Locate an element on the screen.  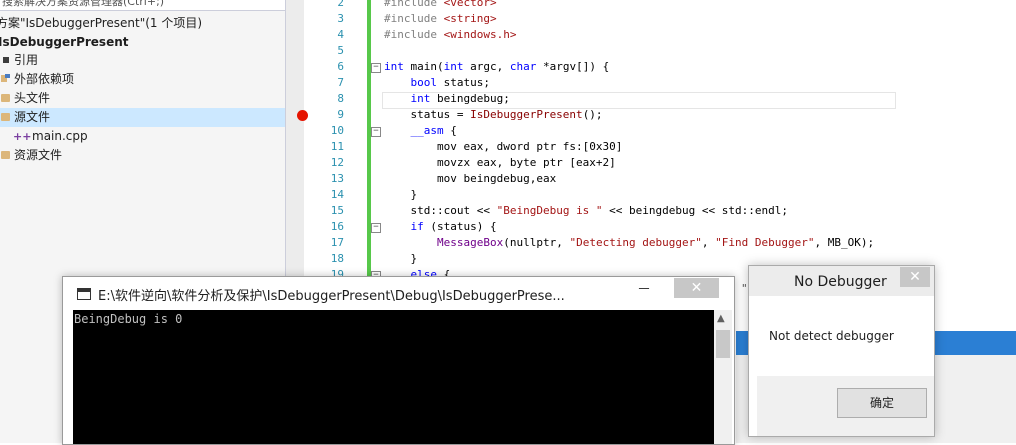
code-line: #include <string> is located at coordinates (440, 19).